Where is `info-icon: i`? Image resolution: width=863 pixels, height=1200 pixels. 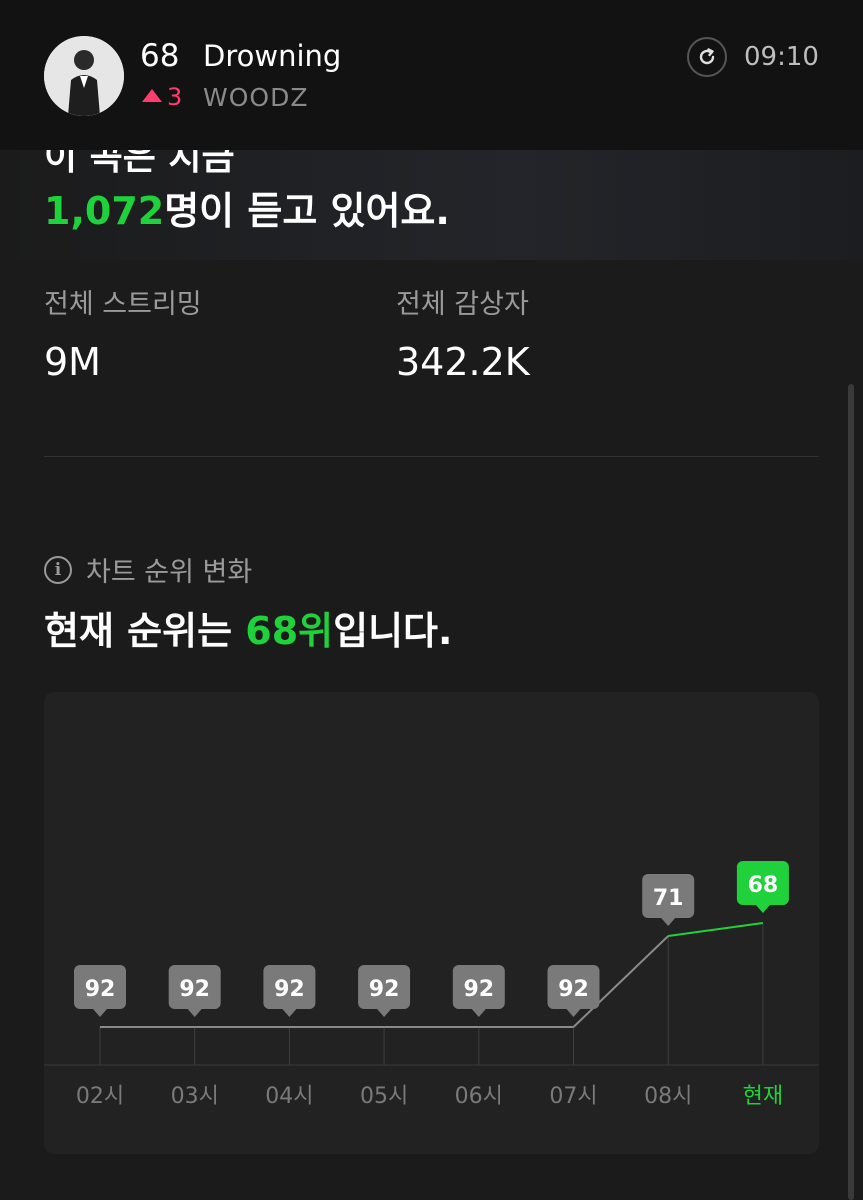
info-icon: i is located at coordinates (58, 569).